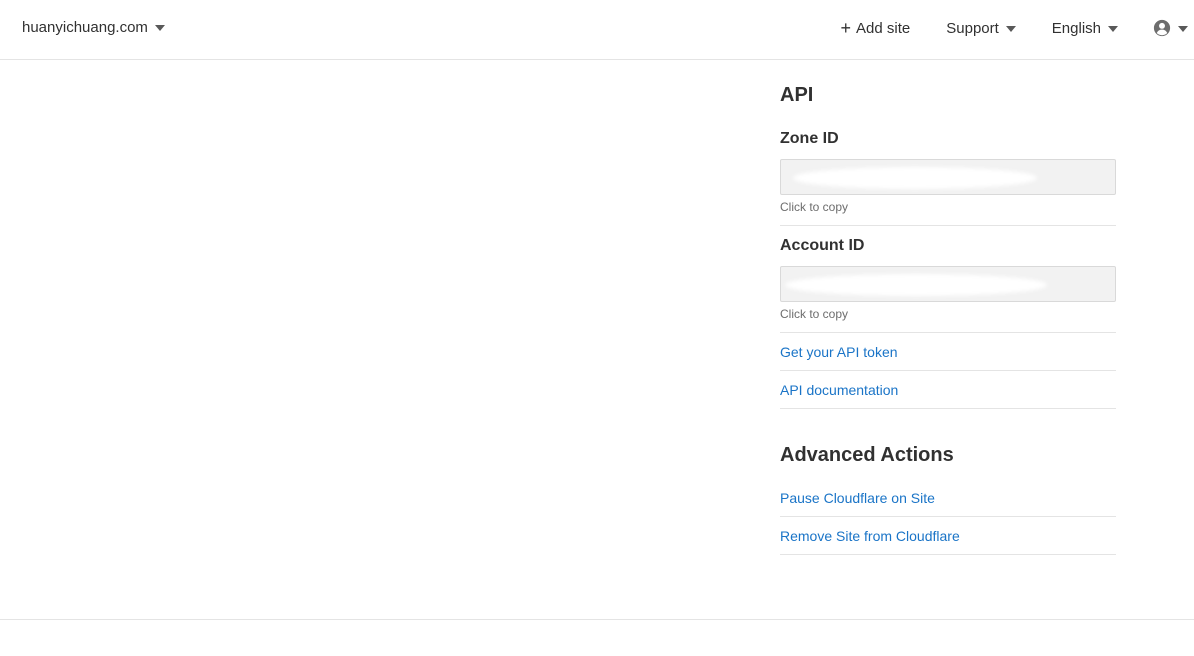 This screenshot has width=1194, height=656. I want to click on site-switcher: huanyichuang.com, so click(93, 27).